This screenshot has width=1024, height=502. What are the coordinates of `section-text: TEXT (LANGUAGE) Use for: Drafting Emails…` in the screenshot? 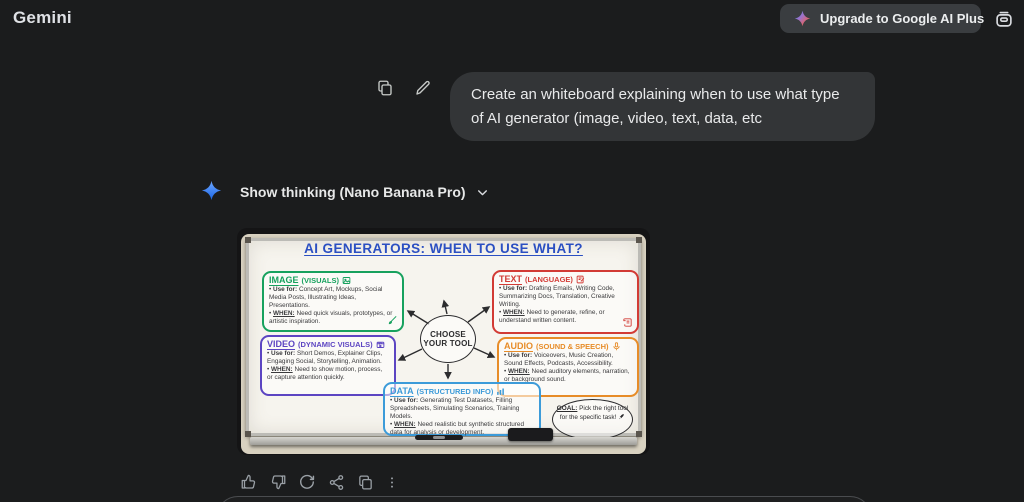 It's located at (565, 302).